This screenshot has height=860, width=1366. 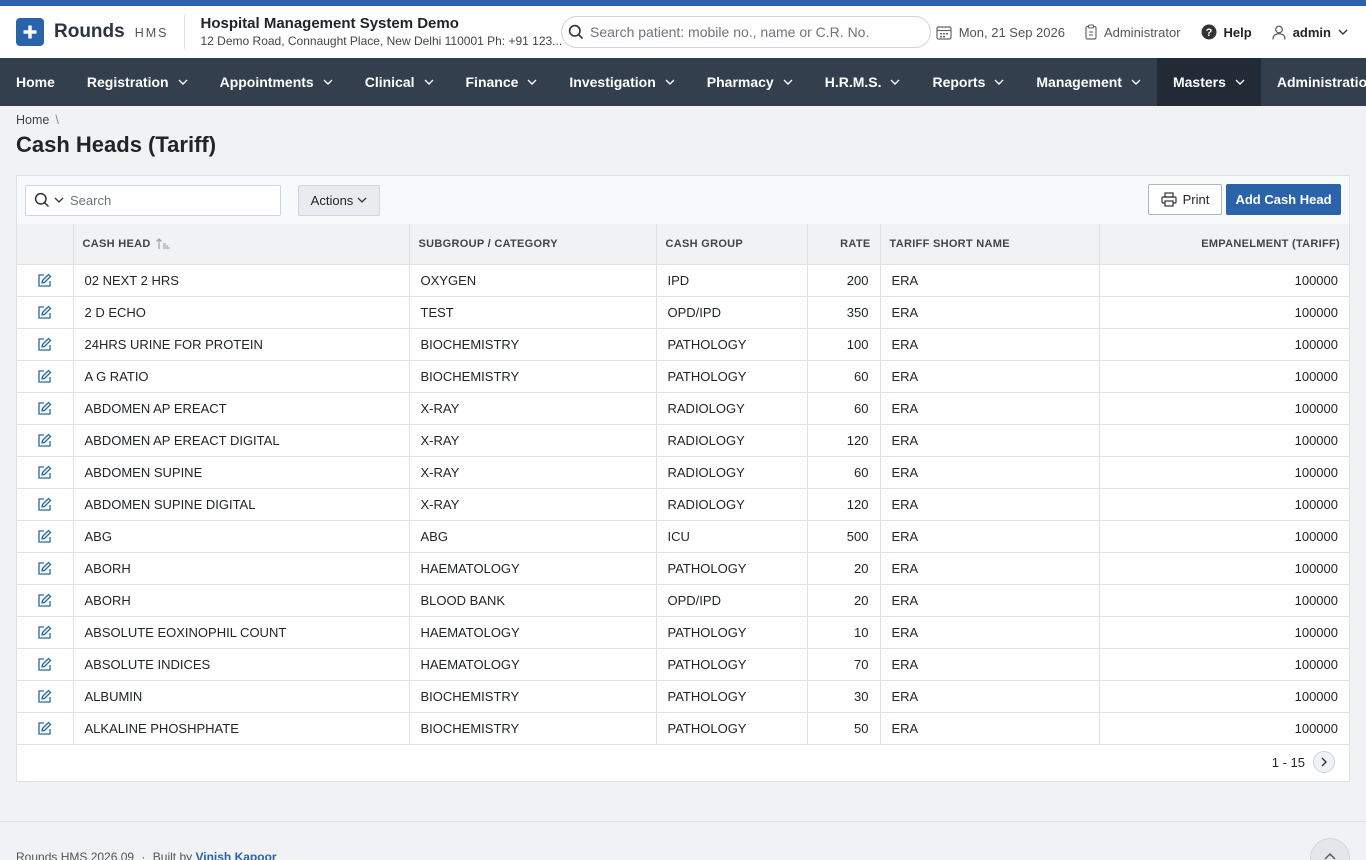 I want to click on clipboard-icon, so click(x=1091, y=32).